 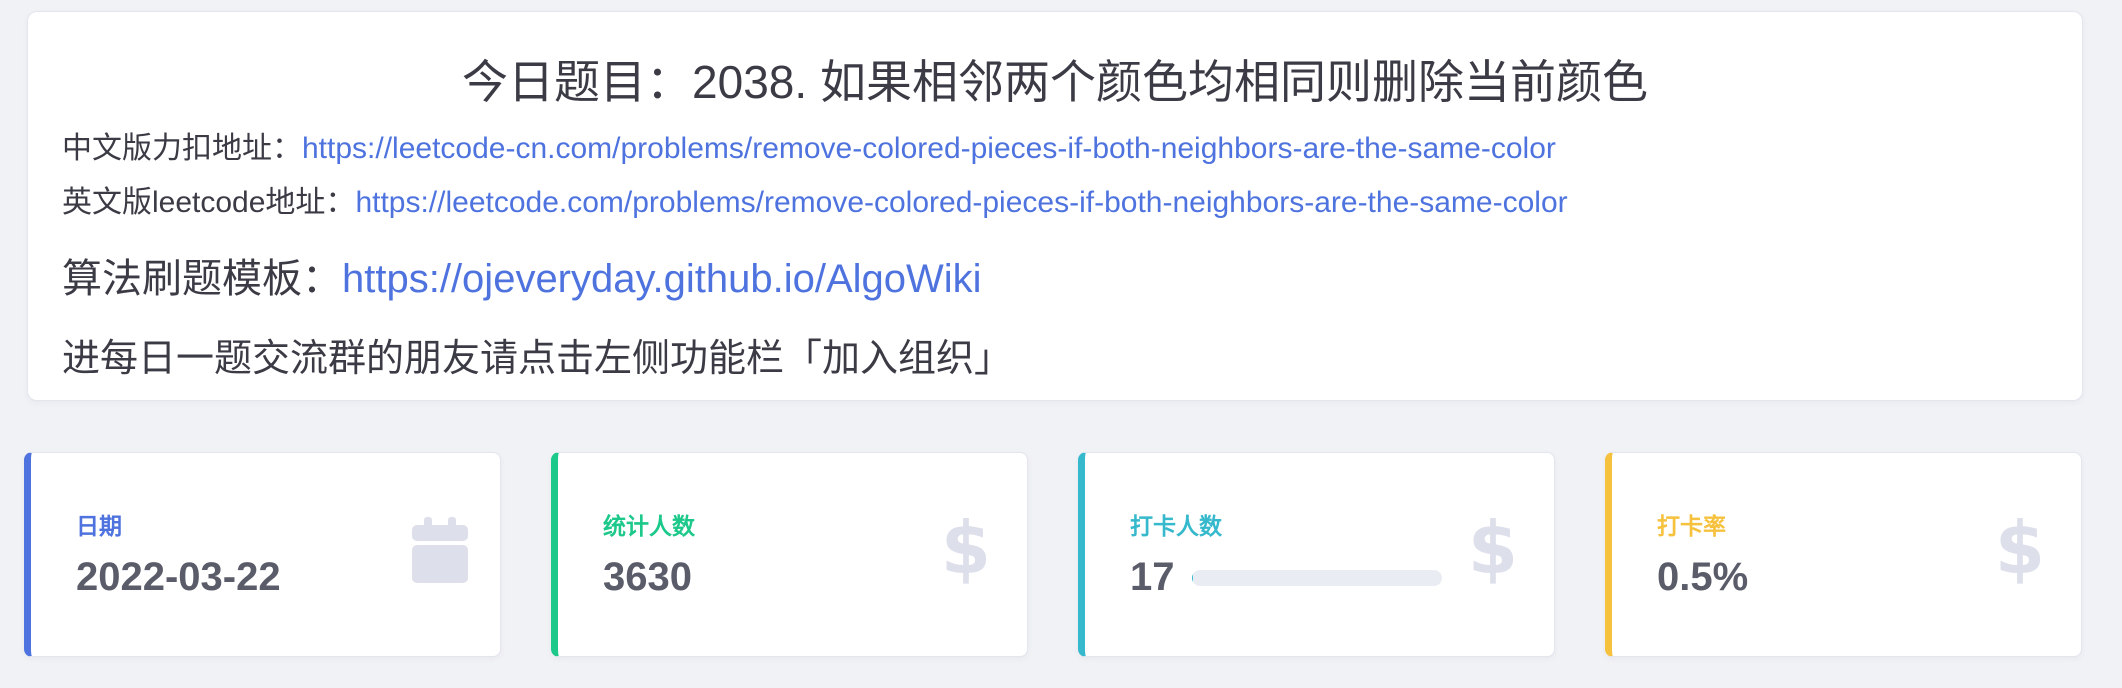 What do you see at coordinates (537, 359) in the screenshot?
I see `group-notice: 进每日一题交流群的朋友请点击左侧功能栏「加入组织」` at bounding box center [537, 359].